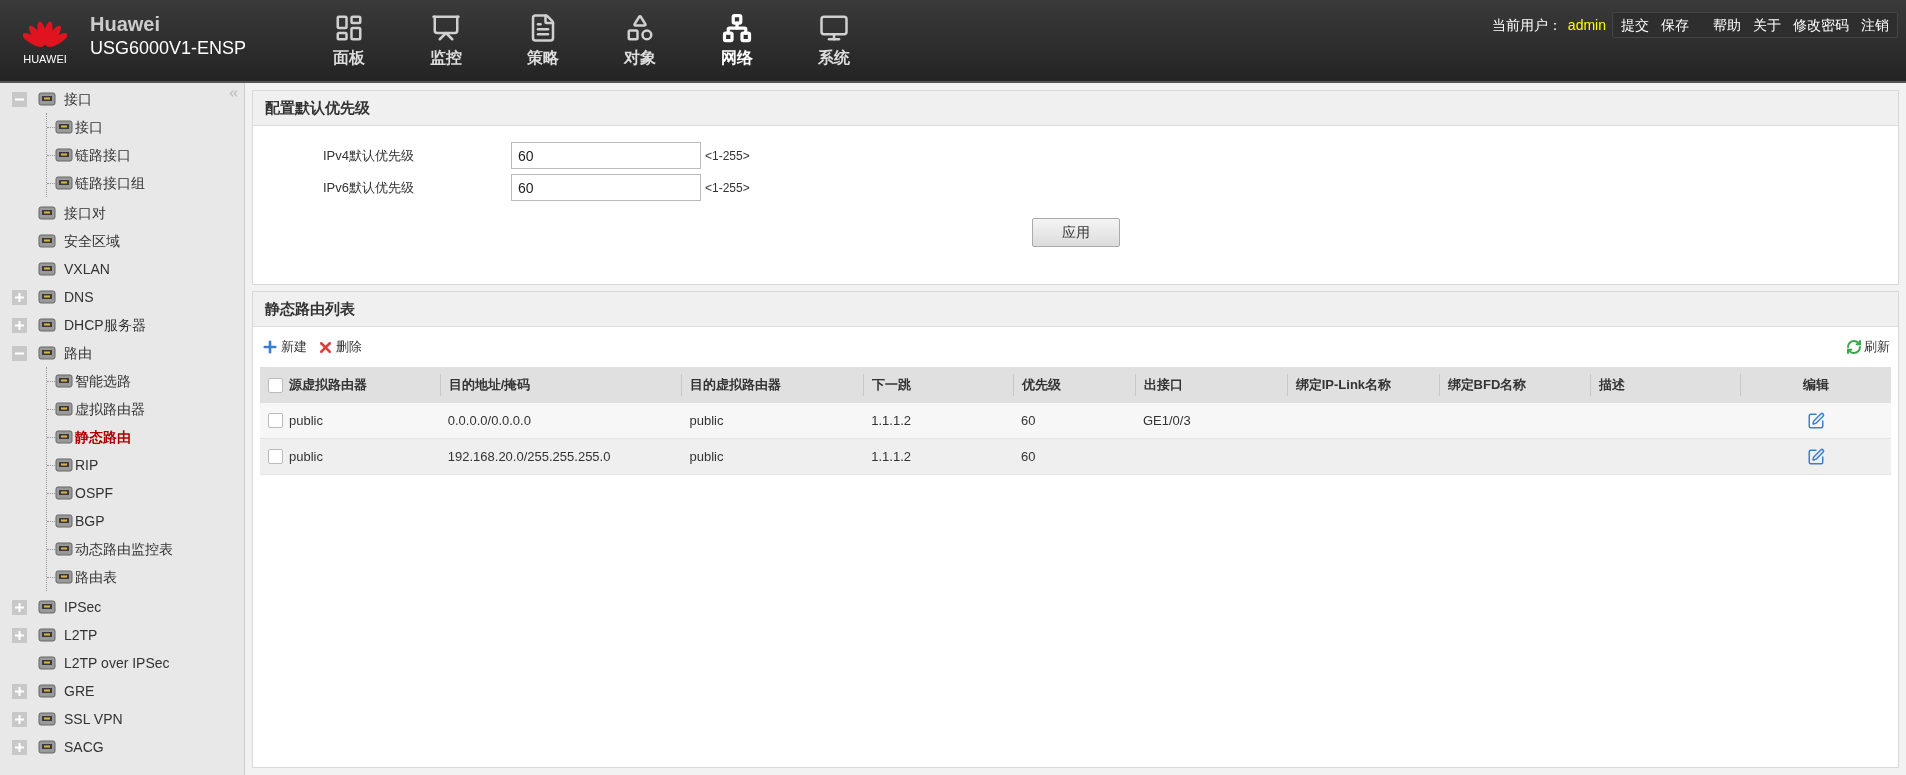 Image resolution: width=1906 pixels, height=775 pixels. I want to click on nav-tree-item: IPSec, so click(83, 607).